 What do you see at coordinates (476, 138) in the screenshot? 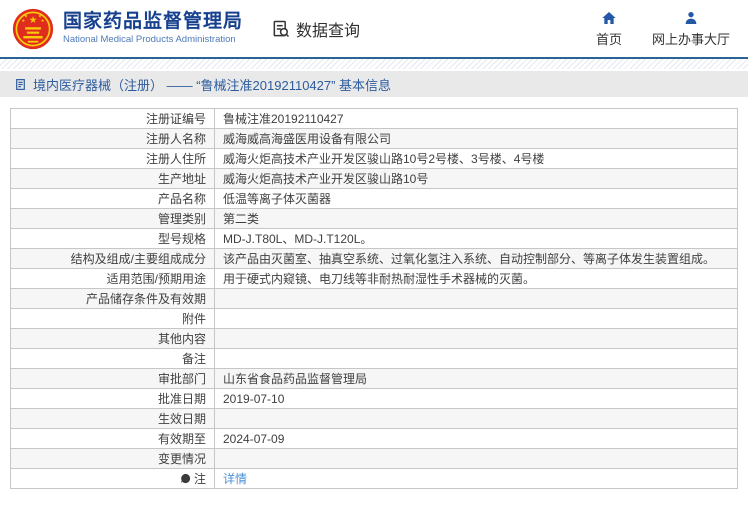
I see `row-value: 威海威高海盛医用设备有限公司` at bounding box center [476, 138].